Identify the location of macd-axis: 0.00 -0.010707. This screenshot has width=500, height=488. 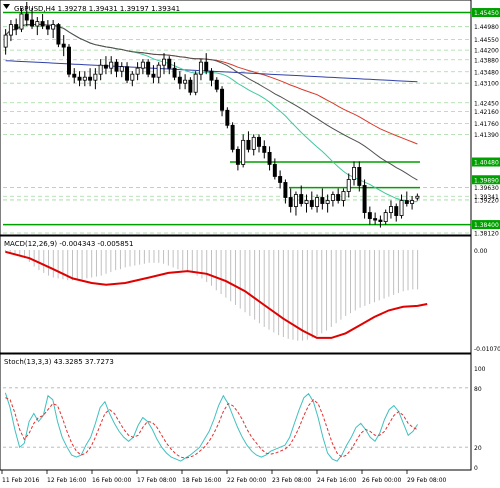
(487, 300).